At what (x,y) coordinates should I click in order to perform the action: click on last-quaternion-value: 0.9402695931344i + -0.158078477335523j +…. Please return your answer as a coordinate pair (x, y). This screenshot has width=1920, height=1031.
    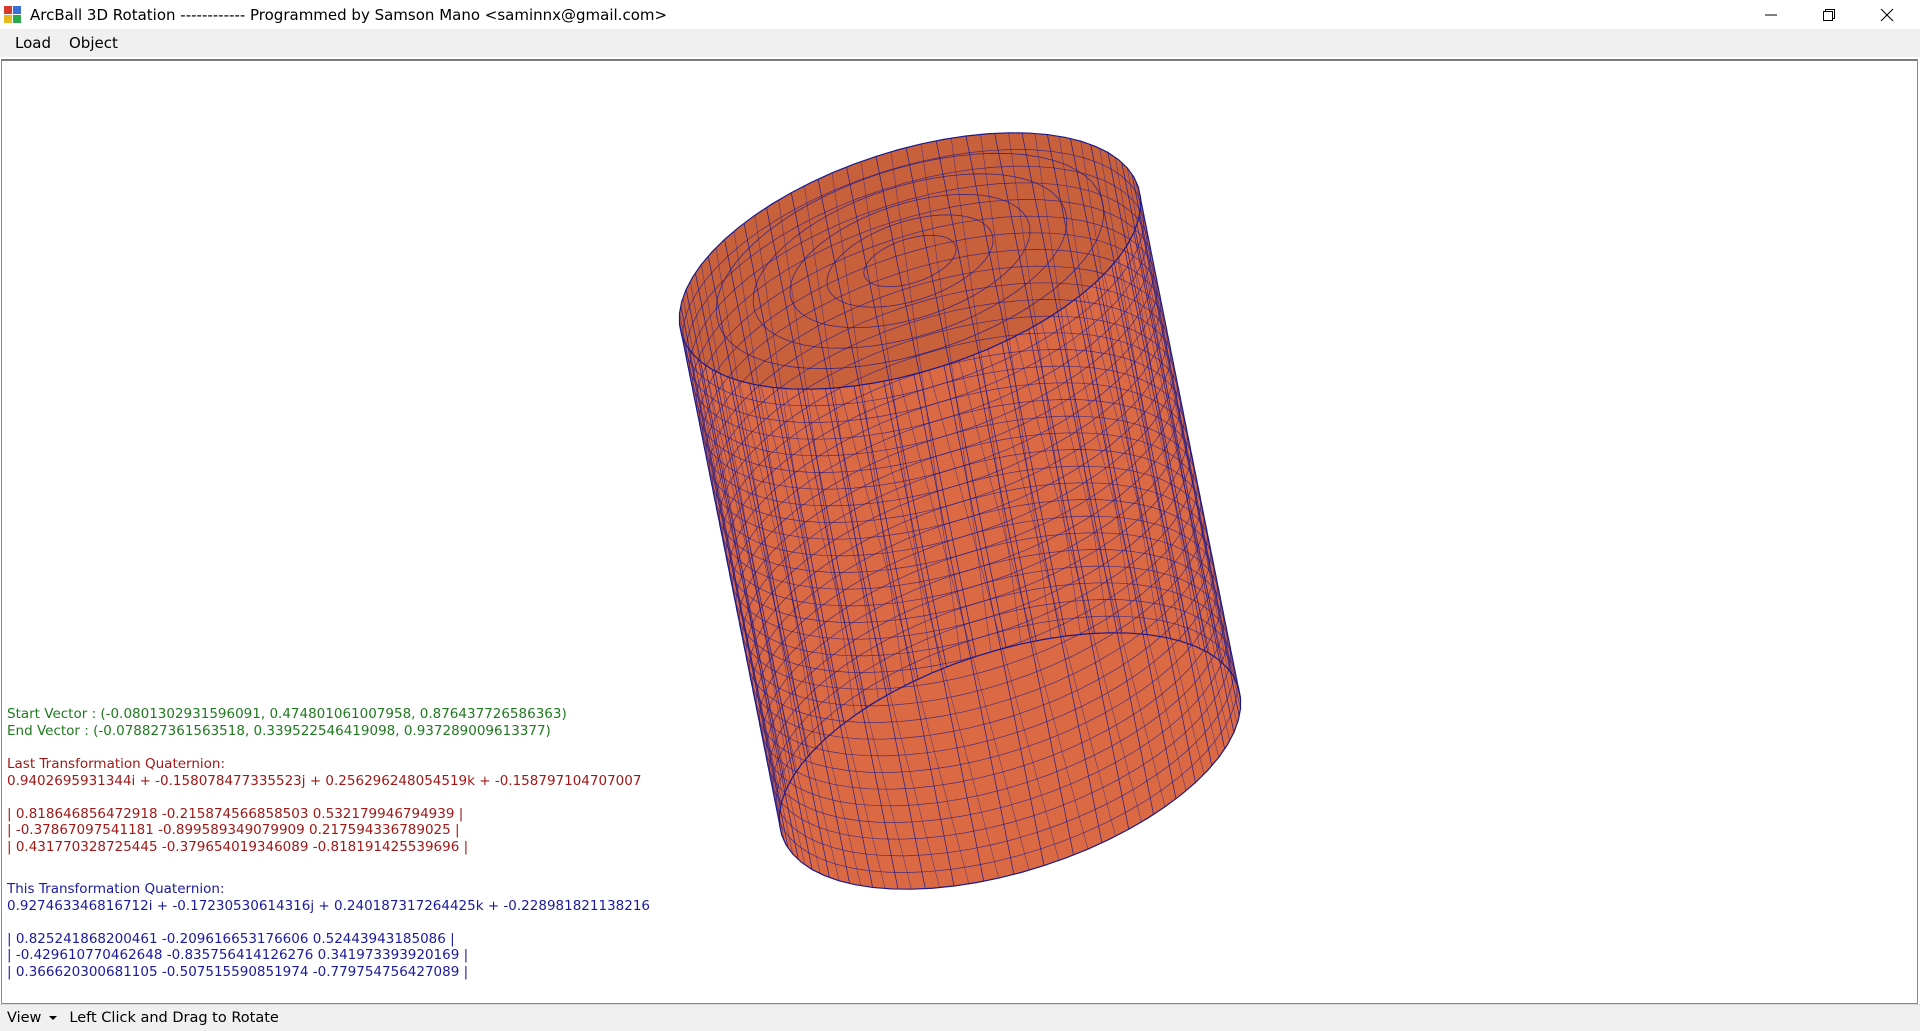
    Looking at the image, I should click on (324, 780).